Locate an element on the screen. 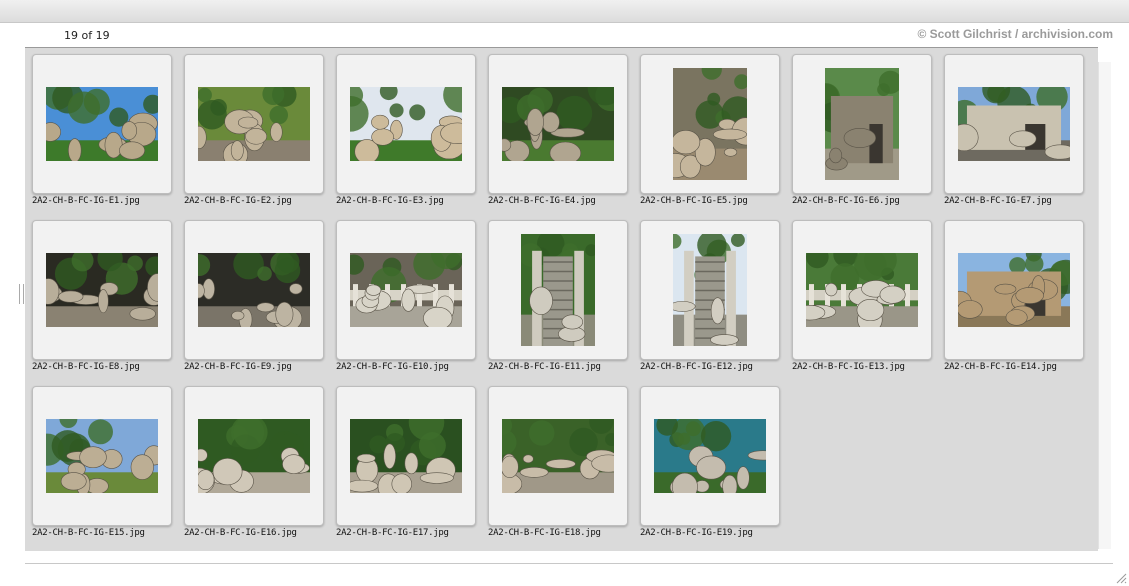 The height and width of the screenshot is (586, 1129). thumbnail-filename: 2A2-CH-B-FC-IG-E11.jpg is located at coordinates (544, 367).